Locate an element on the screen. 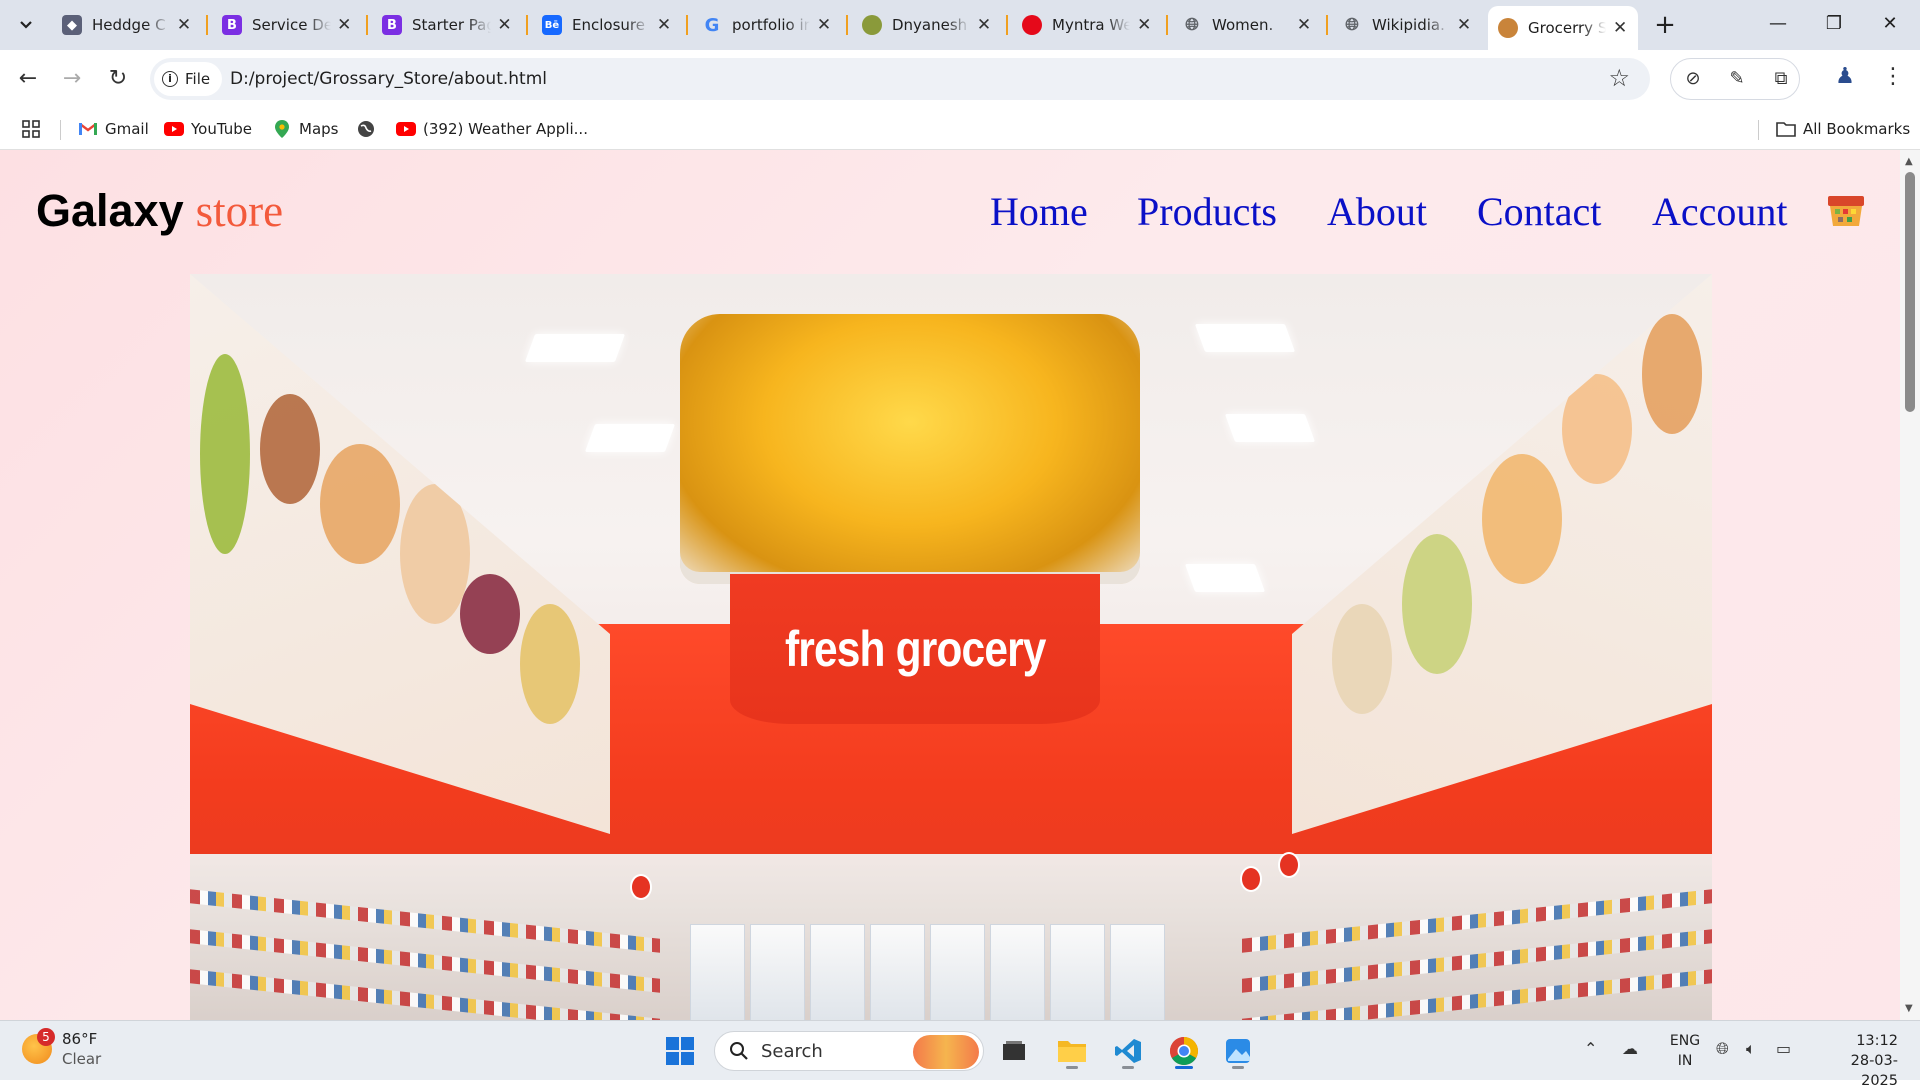  search-label: Search is located at coordinates (792, 1051).